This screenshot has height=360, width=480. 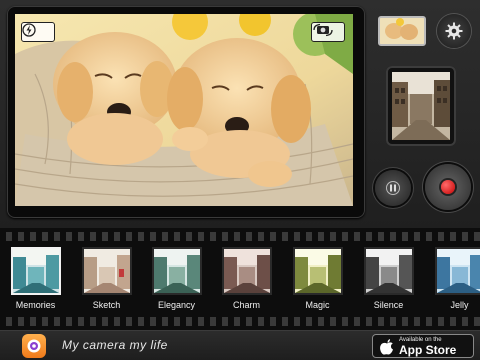 I want to click on film-sprockets-top, so click(x=240, y=236).